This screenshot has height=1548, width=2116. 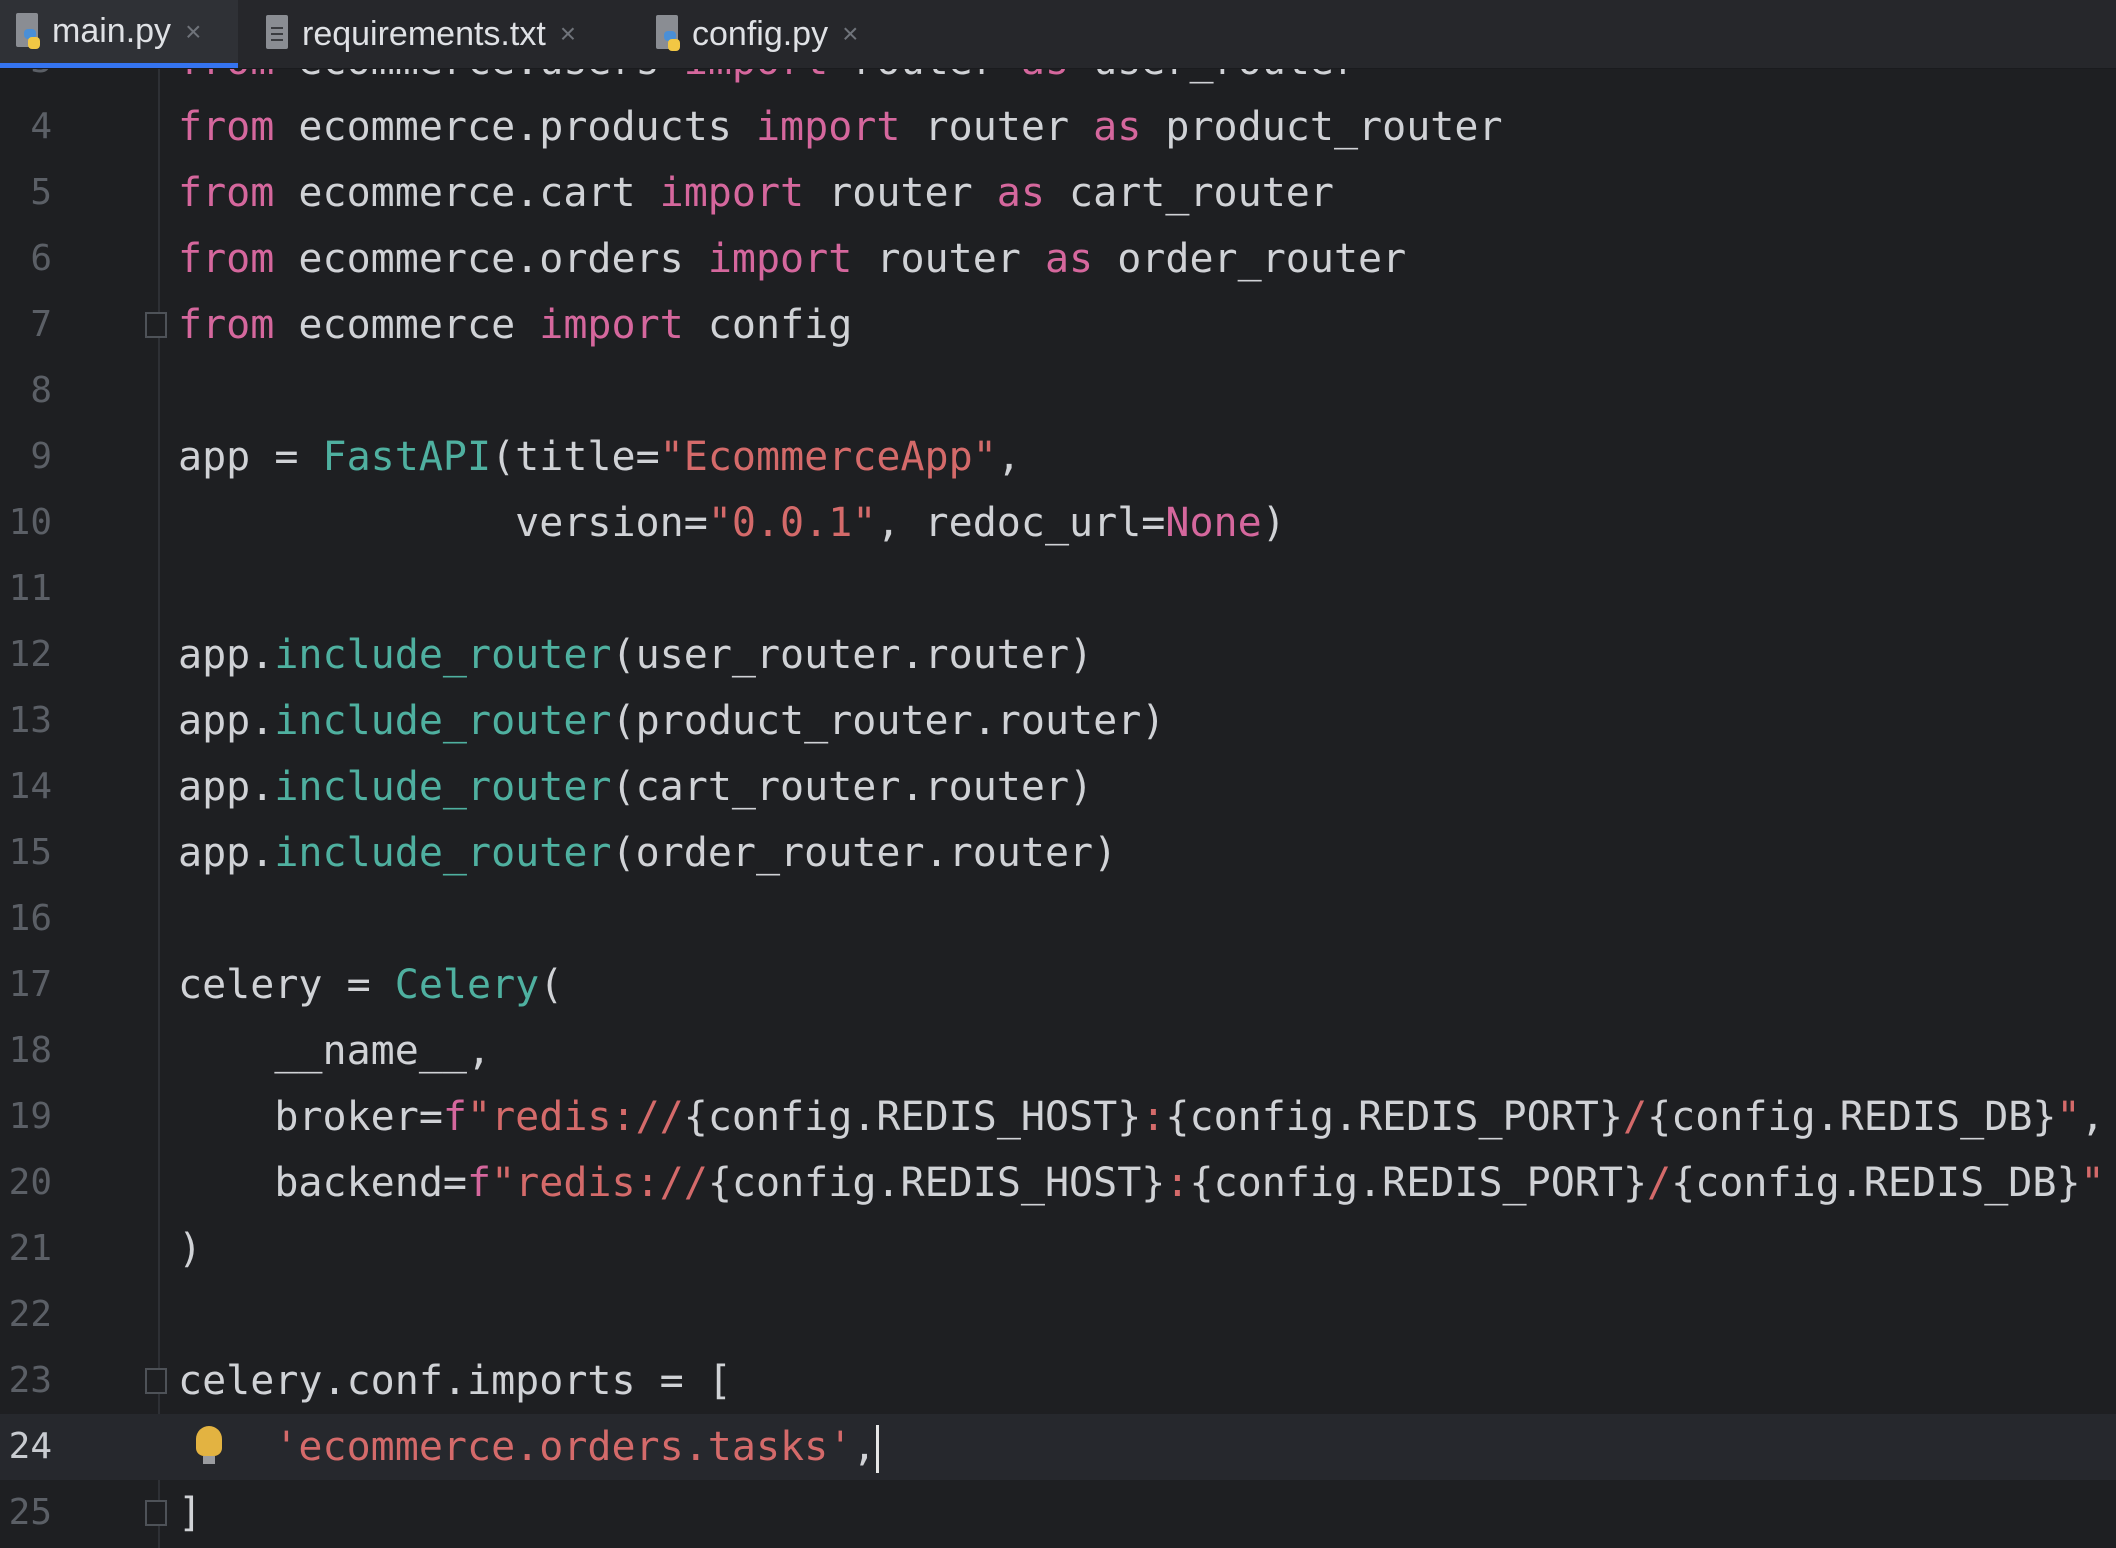 I want to click on line-number: 10, so click(x=26, y=523).